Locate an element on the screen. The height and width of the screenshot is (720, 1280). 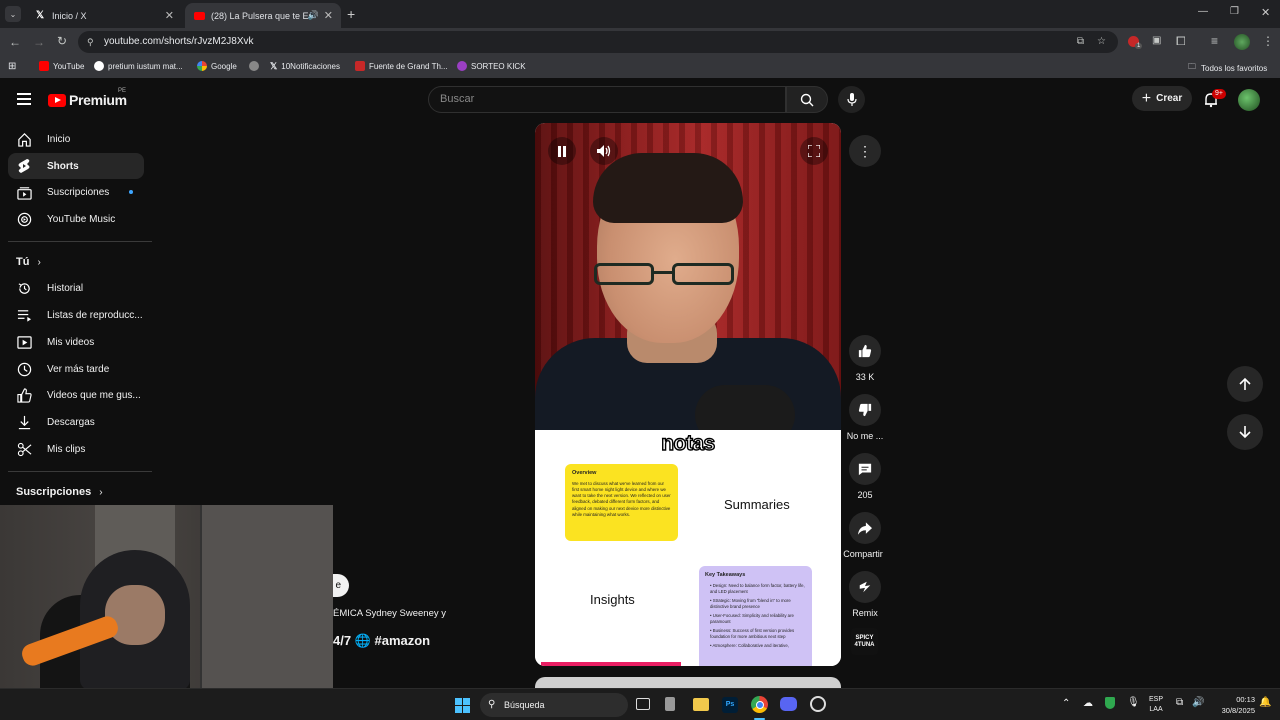
takeaways-title: Key Takeaways is located at coordinates (725, 575).